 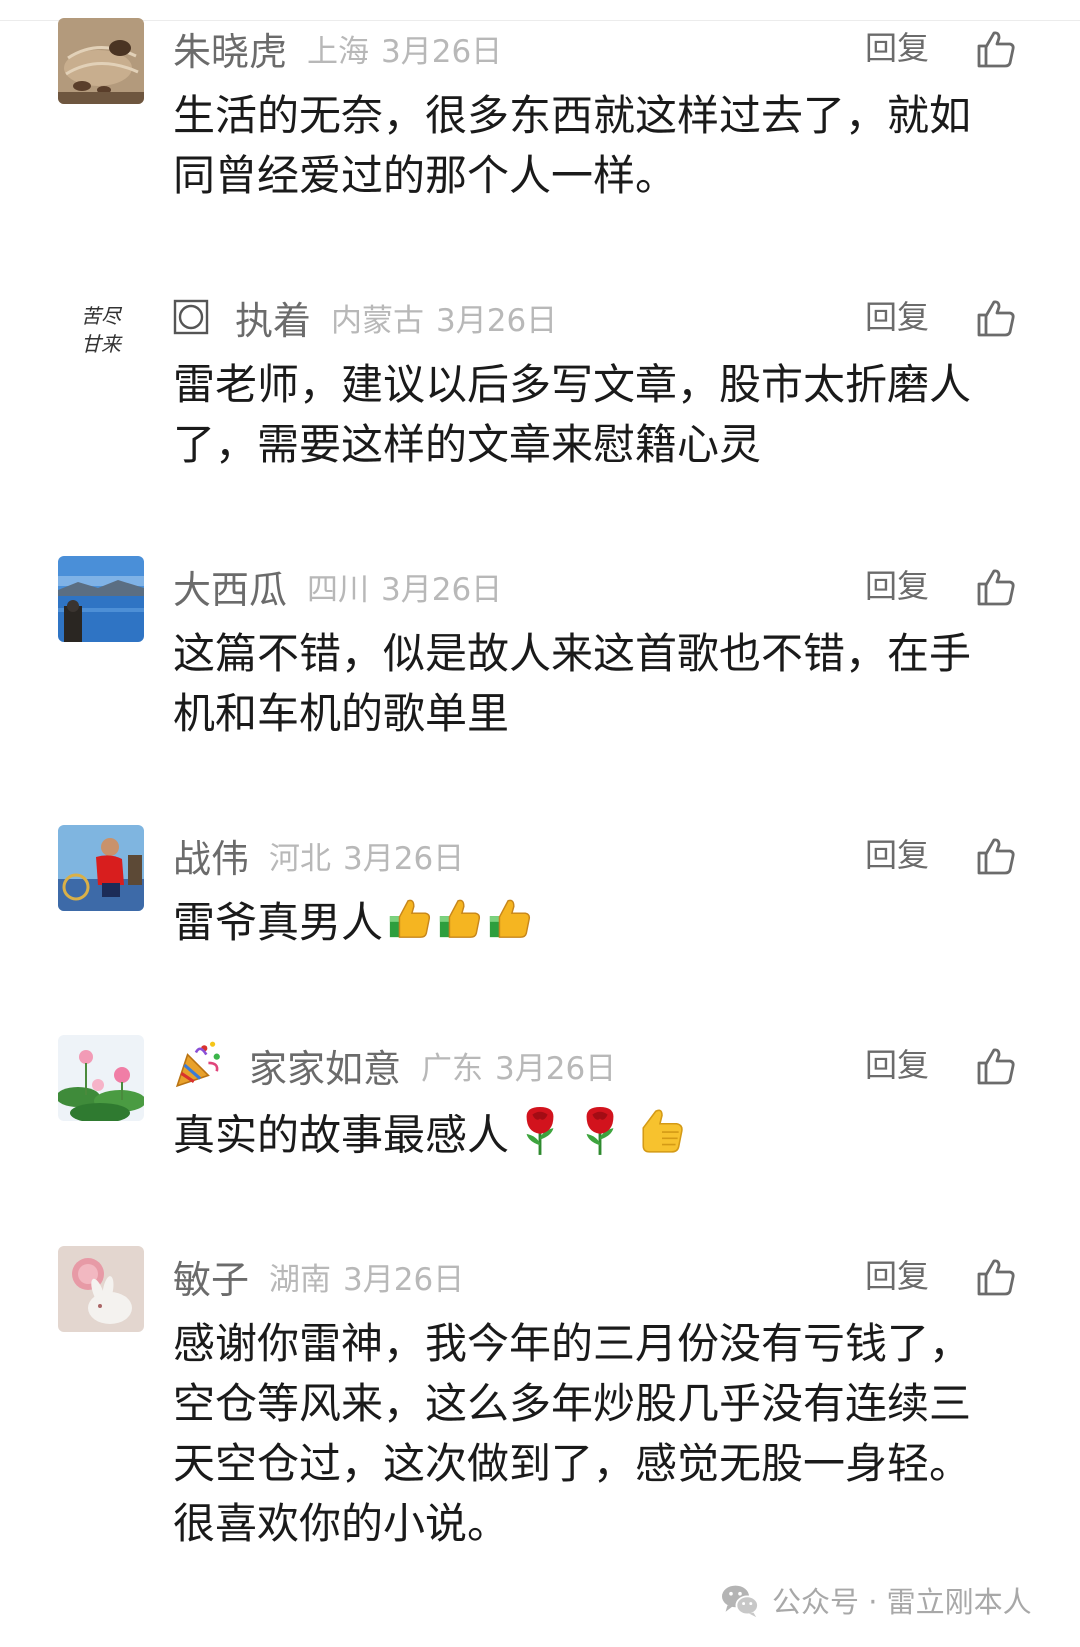 I want to click on avatar: 苦尽 甘来, so click(x=101, y=330).